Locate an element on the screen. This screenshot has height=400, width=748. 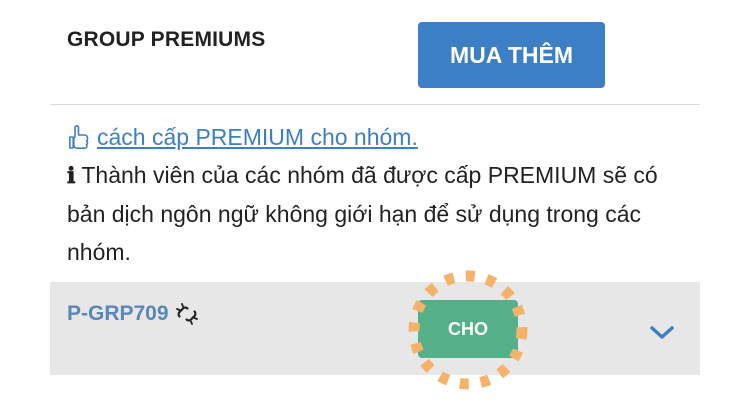
info-icon: ℹ is located at coordinates (71, 176).